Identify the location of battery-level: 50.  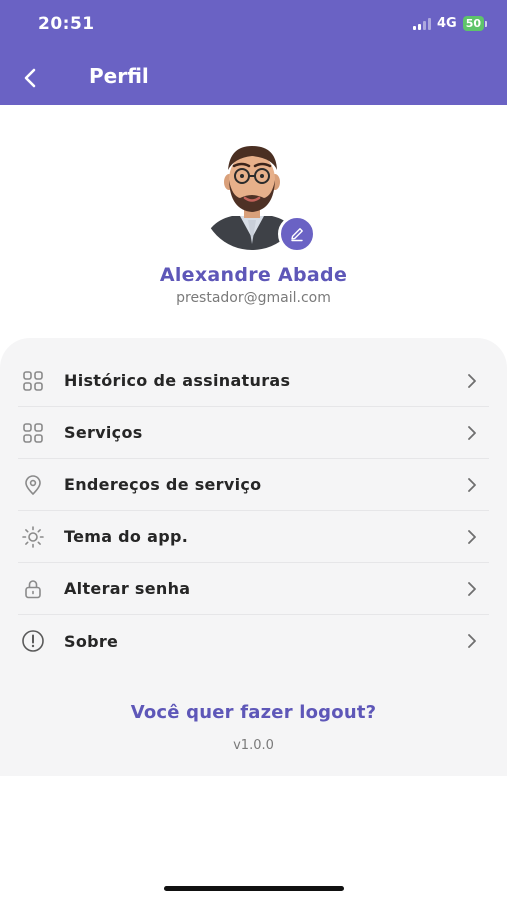
(473, 23).